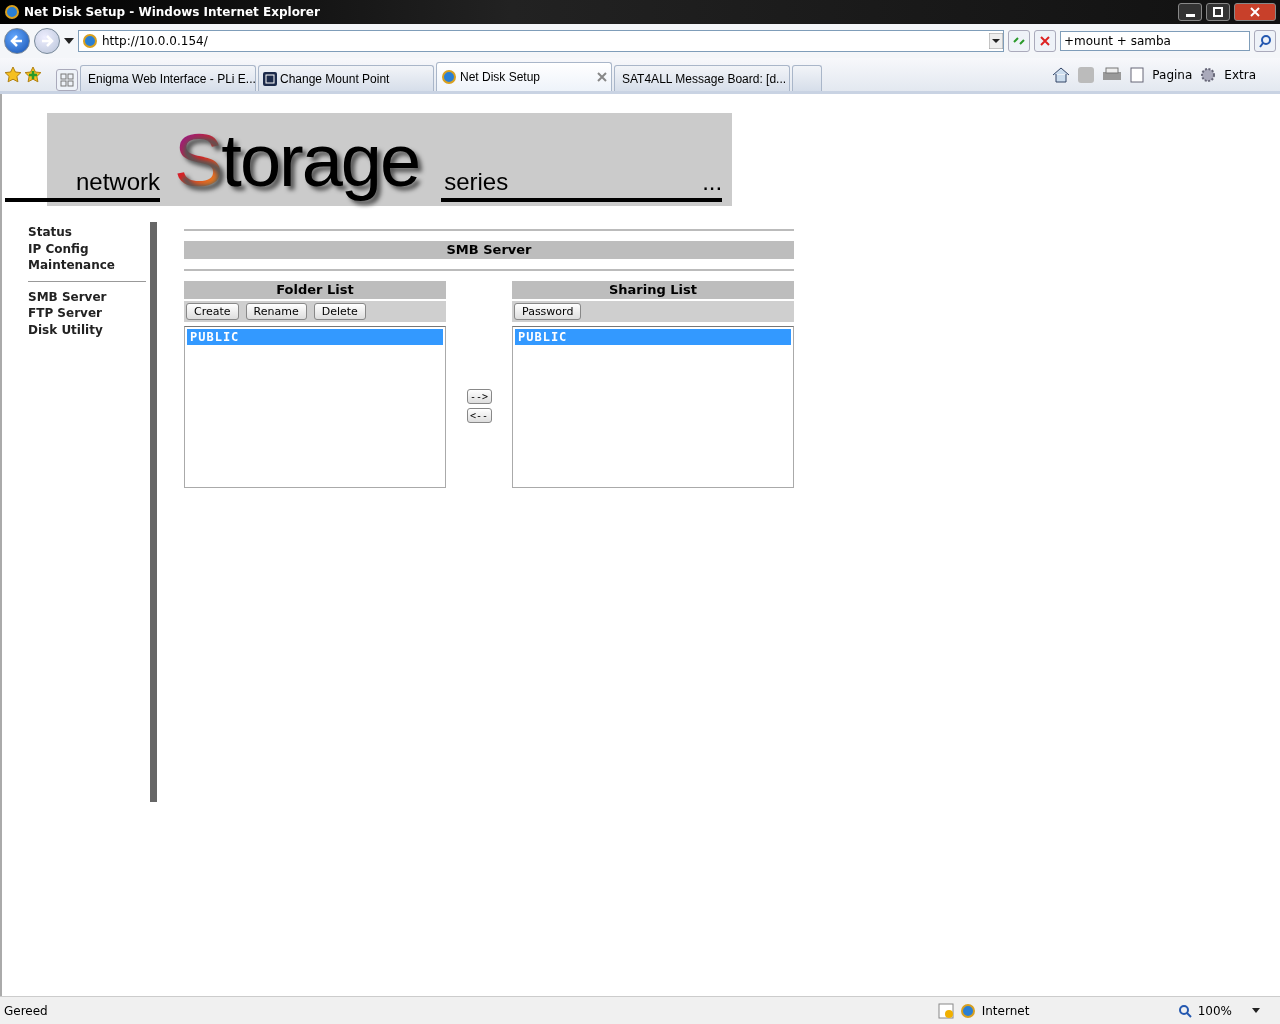 The width and height of the screenshot is (1280, 1024). Describe the element at coordinates (33, 74) in the screenshot. I see `add-favorite-icon` at that location.